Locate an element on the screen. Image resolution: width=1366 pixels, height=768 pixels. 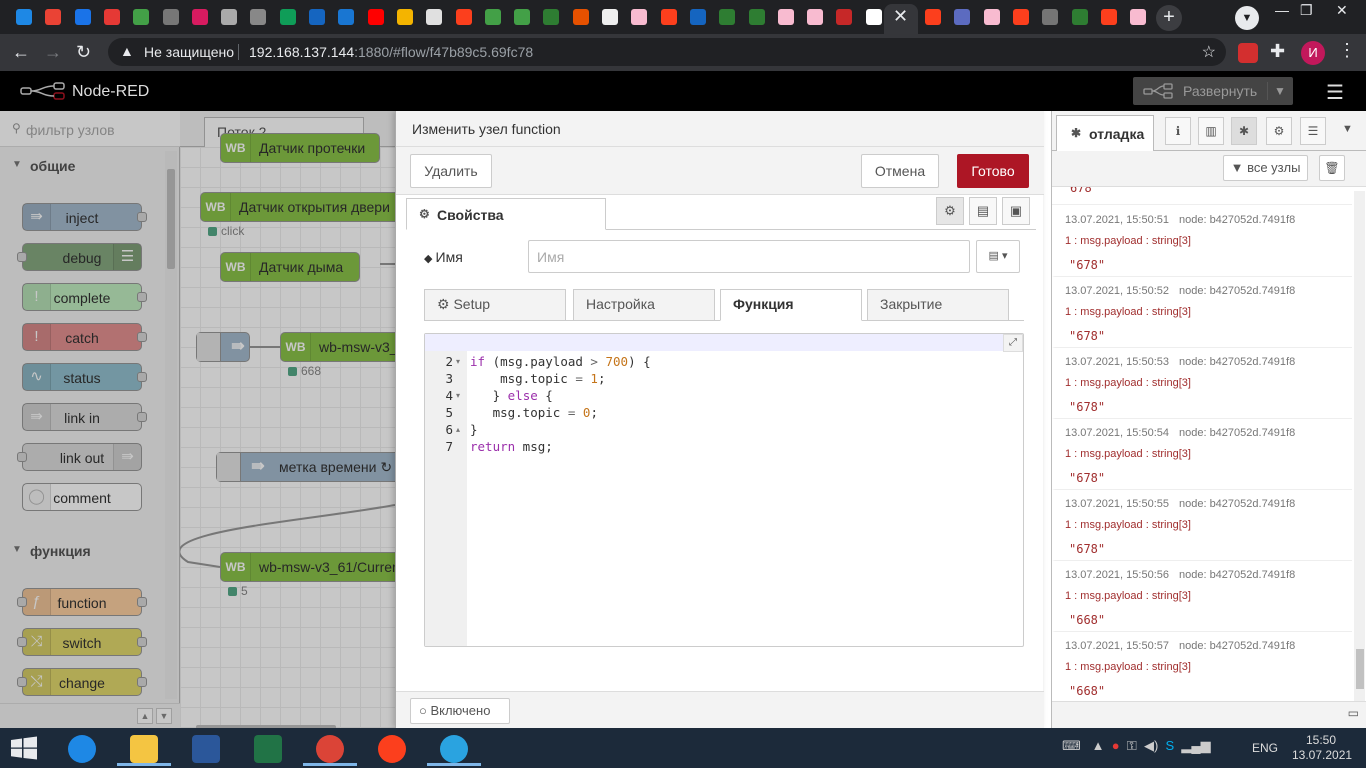
taskbar-telegram-icon is located at coordinates (454, 748).